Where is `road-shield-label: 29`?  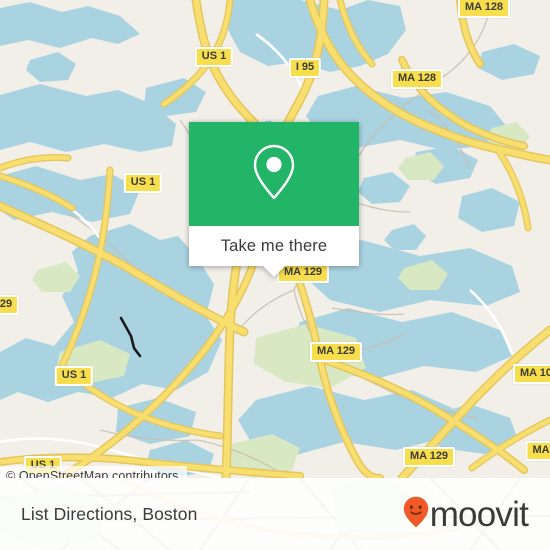 road-shield-label: 29 is located at coordinates (6, 304).